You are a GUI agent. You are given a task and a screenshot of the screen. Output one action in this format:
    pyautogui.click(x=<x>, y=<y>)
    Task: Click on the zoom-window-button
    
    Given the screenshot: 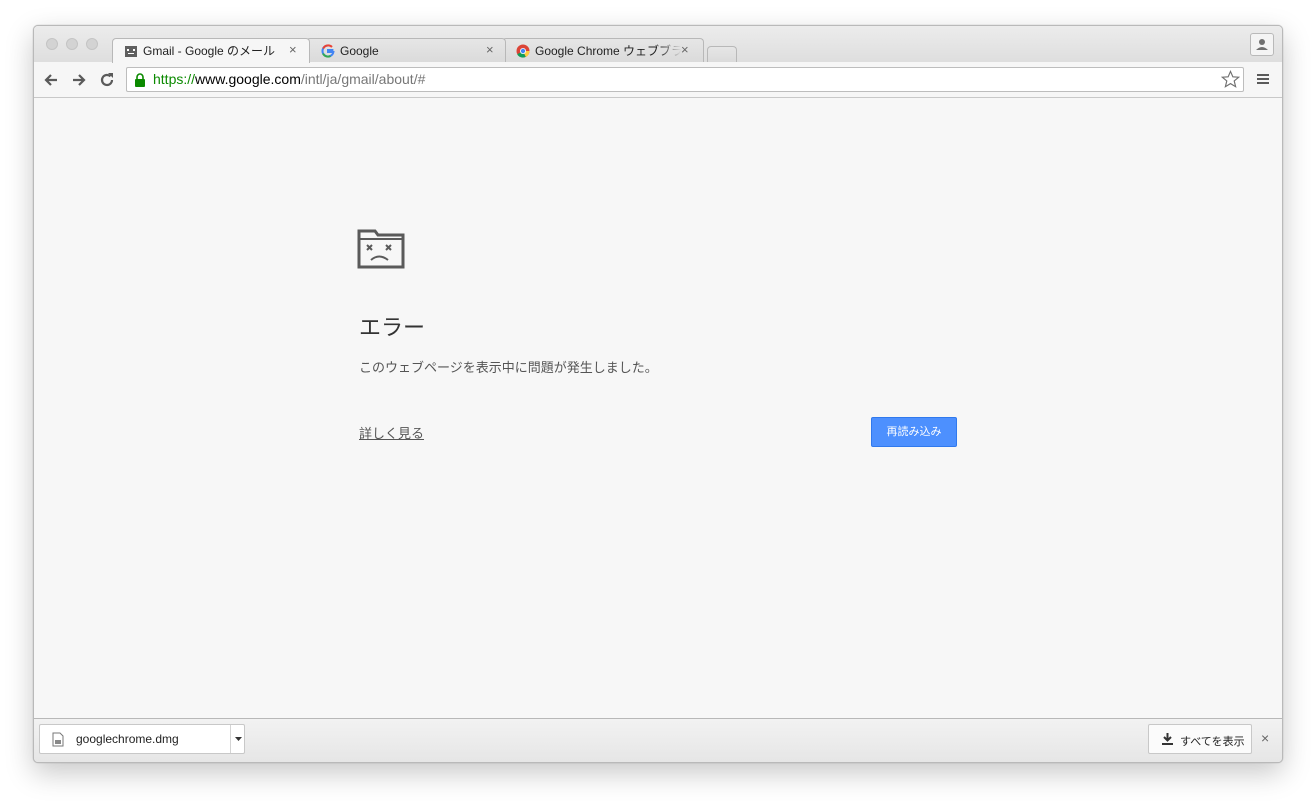 What is the action you would take?
    pyautogui.click(x=92, y=44)
    